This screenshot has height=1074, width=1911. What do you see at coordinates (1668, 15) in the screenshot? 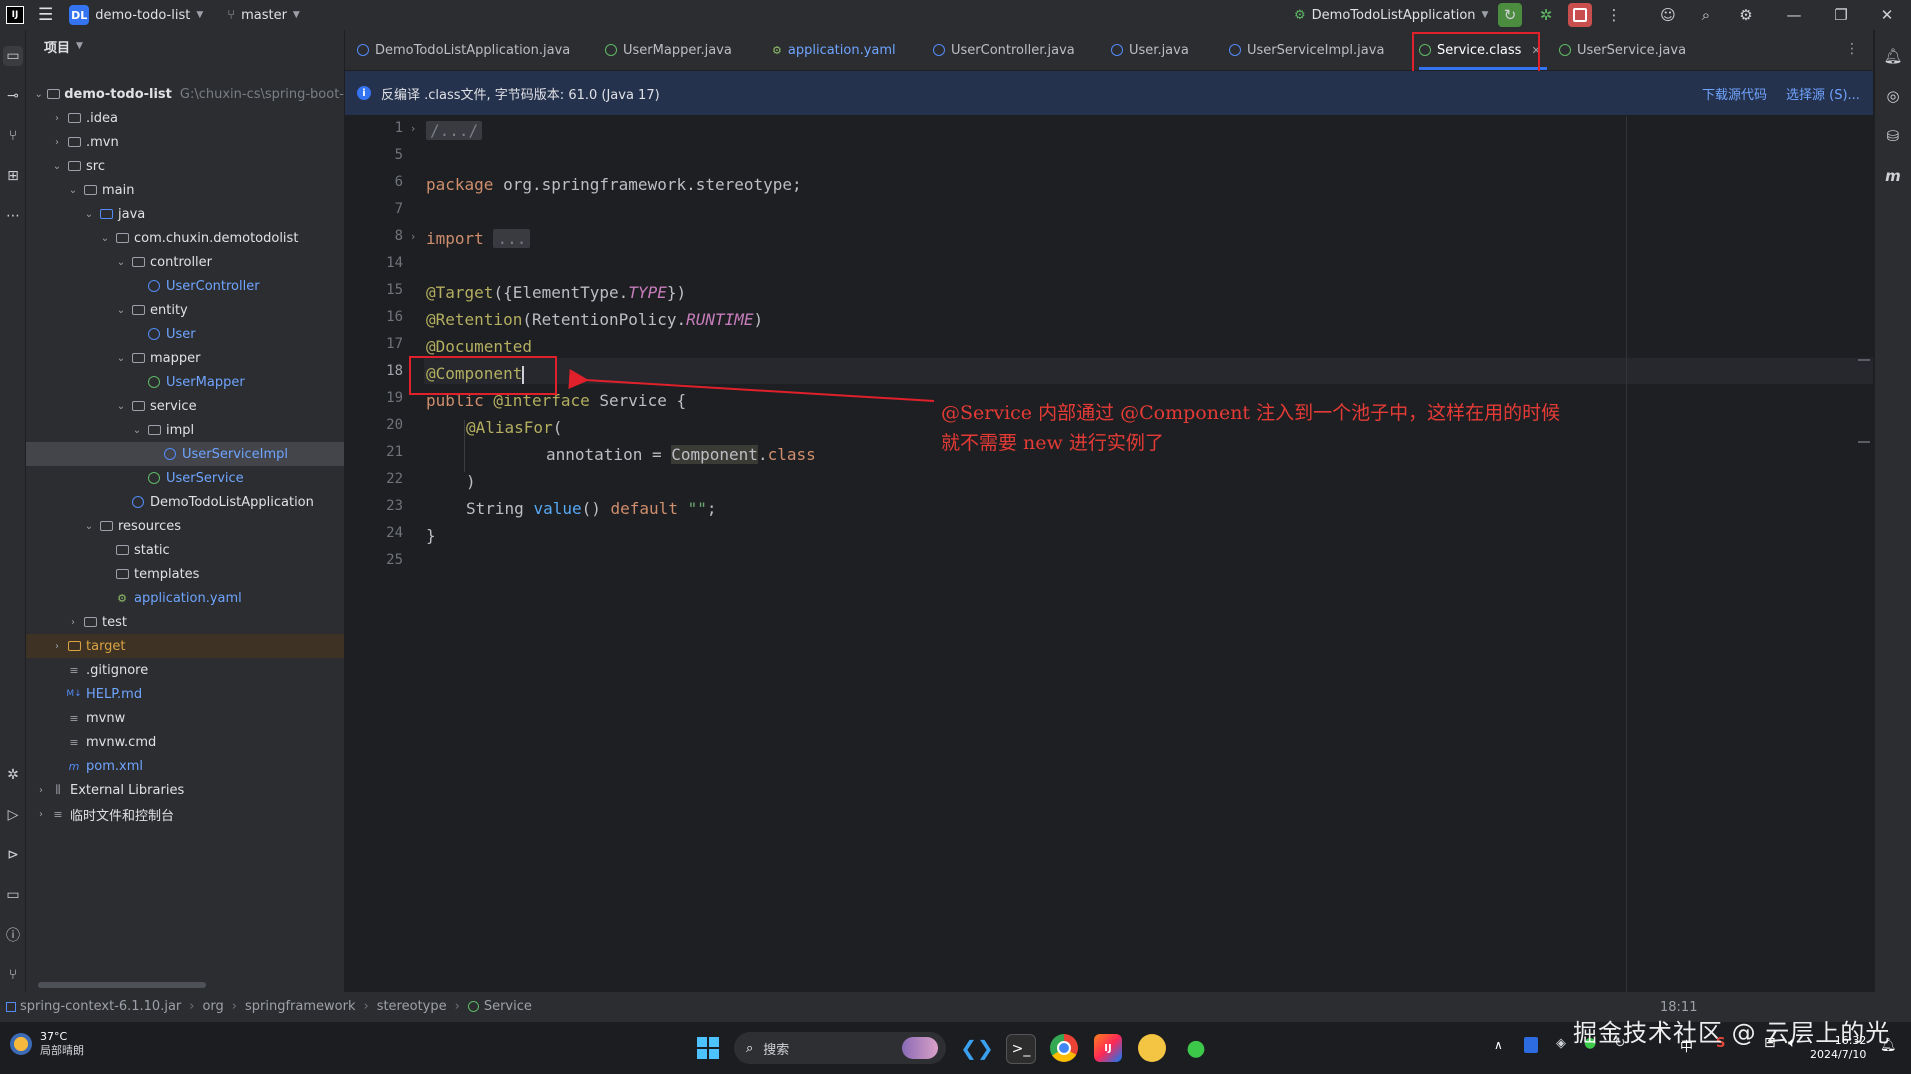
I see `account-icon: ☺` at bounding box center [1668, 15].